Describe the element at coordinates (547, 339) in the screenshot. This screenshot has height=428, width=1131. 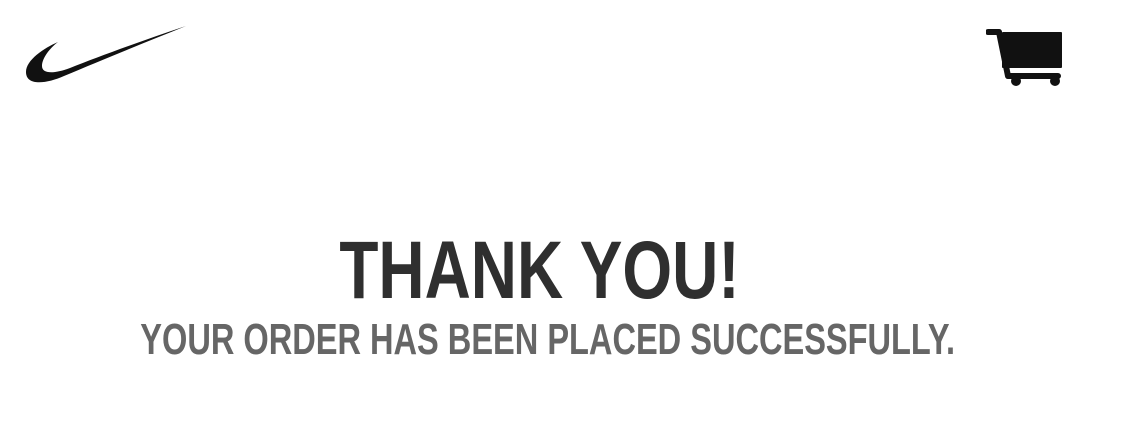
I see `order-success-message: YOUR ORDER HAS BEEN PLACED SUCCESSFULLY.` at that location.